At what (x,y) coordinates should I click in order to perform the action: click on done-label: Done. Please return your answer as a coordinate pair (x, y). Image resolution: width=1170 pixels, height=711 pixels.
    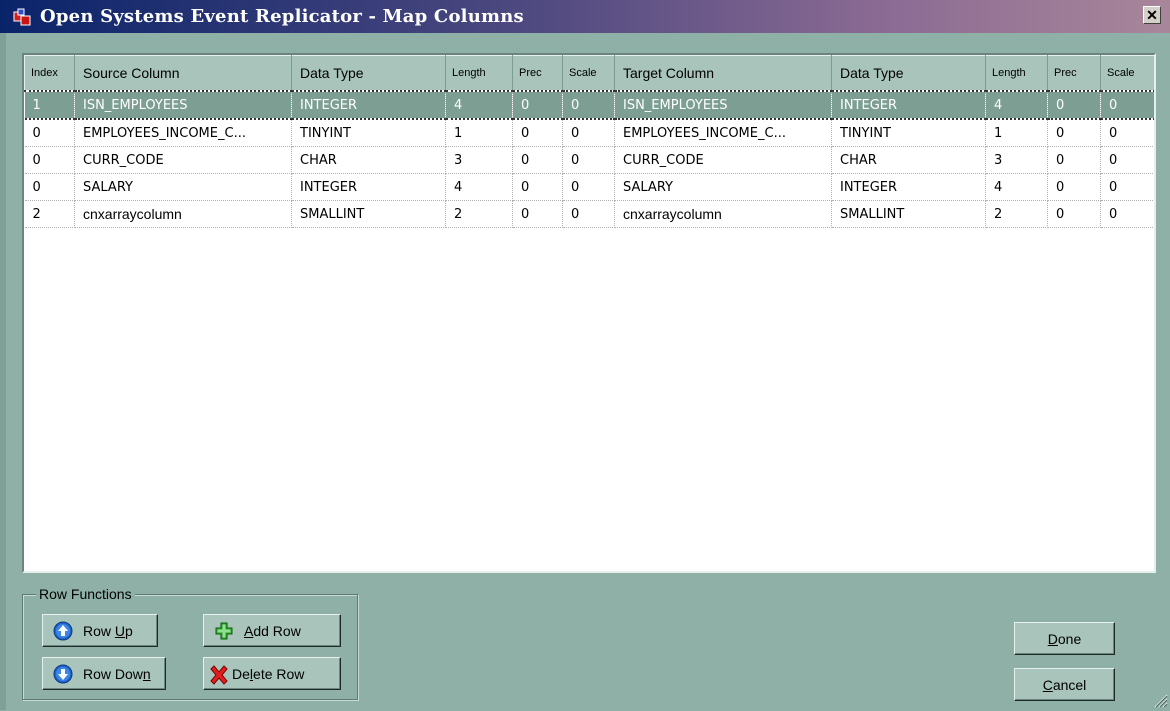
    Looking at the image, I should click on (1064, 638).